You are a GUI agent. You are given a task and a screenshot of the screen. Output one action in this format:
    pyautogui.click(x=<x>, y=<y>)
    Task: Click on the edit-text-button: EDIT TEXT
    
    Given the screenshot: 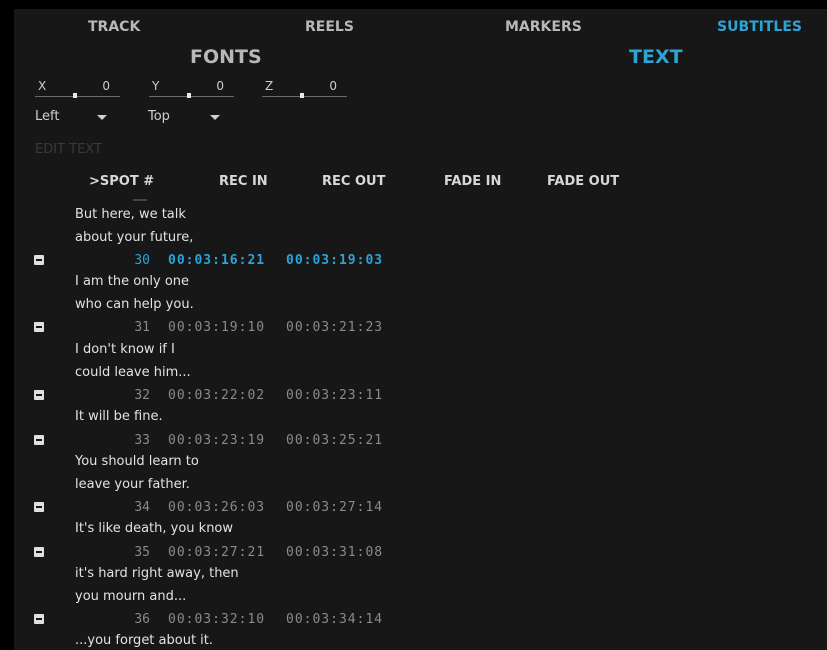 What is the action you would take?
    pyautogui.click(x=68, y=149)
    